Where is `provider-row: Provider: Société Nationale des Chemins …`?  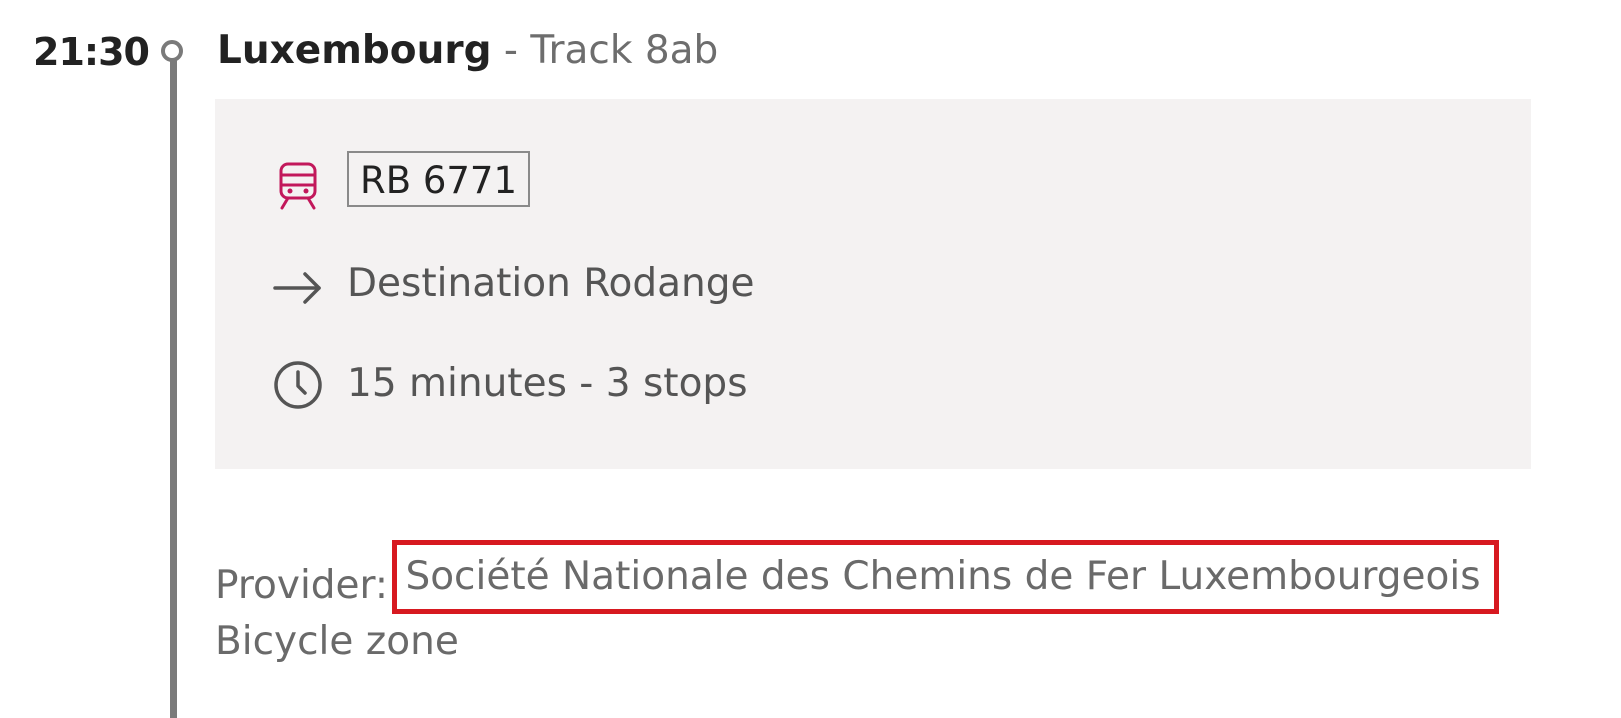
provider-row: Provider: Société Nationale des Chemins … is located at coordinates (857, 581).